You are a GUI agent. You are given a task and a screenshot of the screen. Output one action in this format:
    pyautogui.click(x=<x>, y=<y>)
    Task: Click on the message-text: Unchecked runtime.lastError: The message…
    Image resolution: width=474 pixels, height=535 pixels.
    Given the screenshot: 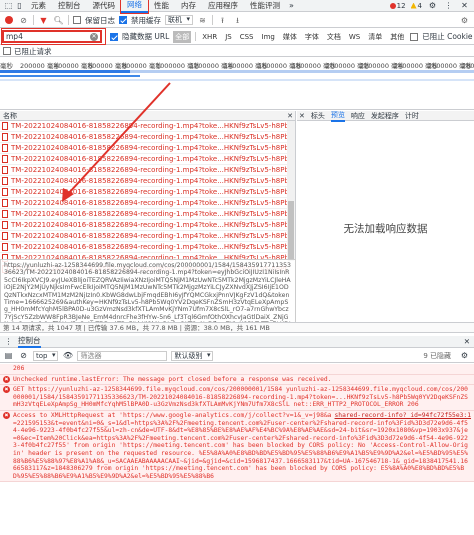 What is the action you would take?
    pyautogui.click(x=172, y=379)
    